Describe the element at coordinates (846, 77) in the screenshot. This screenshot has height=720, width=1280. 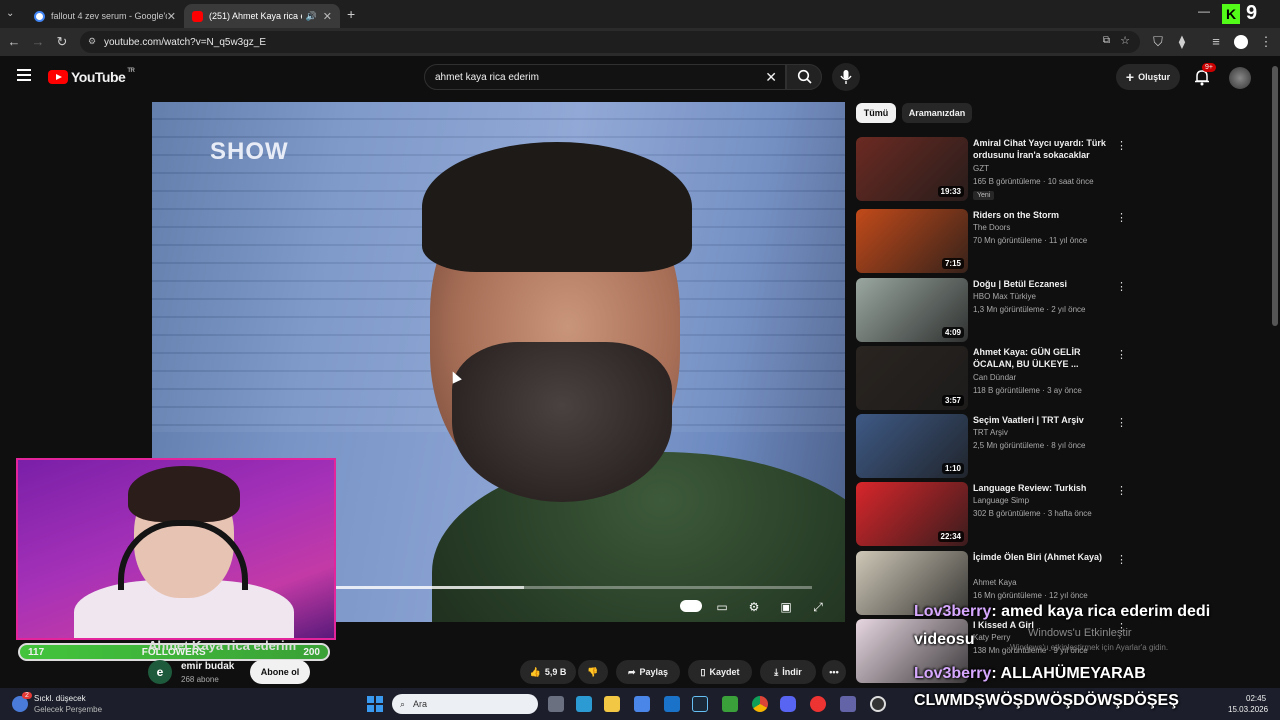
I see `voice-search-button` at that location.